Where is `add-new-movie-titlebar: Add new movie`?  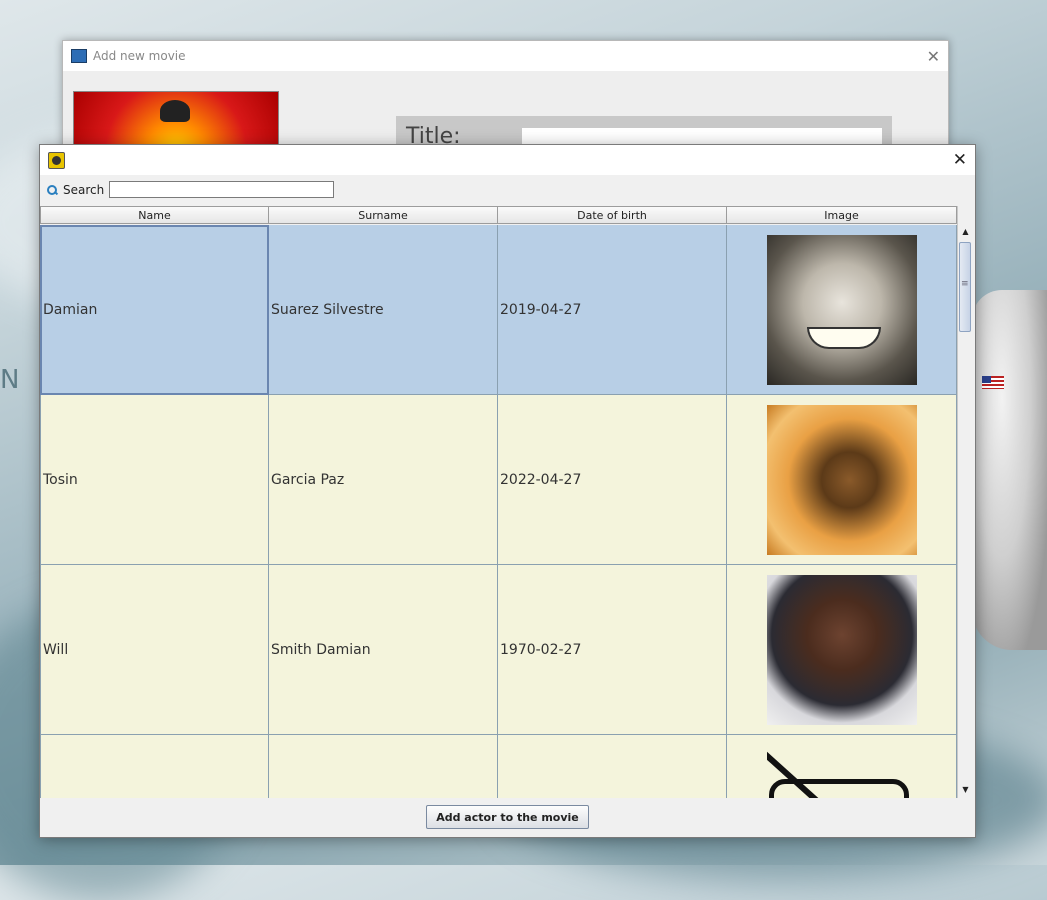
add-new-movie-titlebar: Add new movie is located at coordinates (505, 56).